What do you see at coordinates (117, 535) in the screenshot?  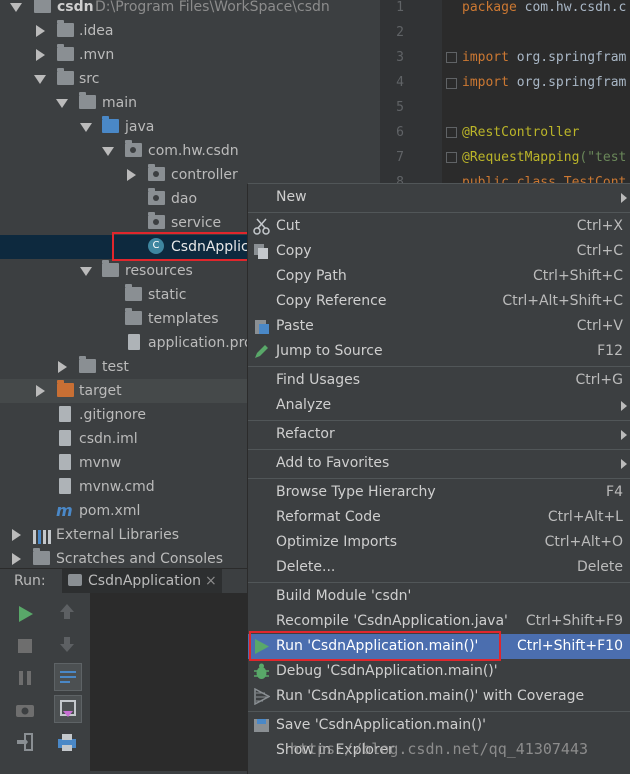 I see `tree-label: External Libraries` at bounding box center [117, 535].